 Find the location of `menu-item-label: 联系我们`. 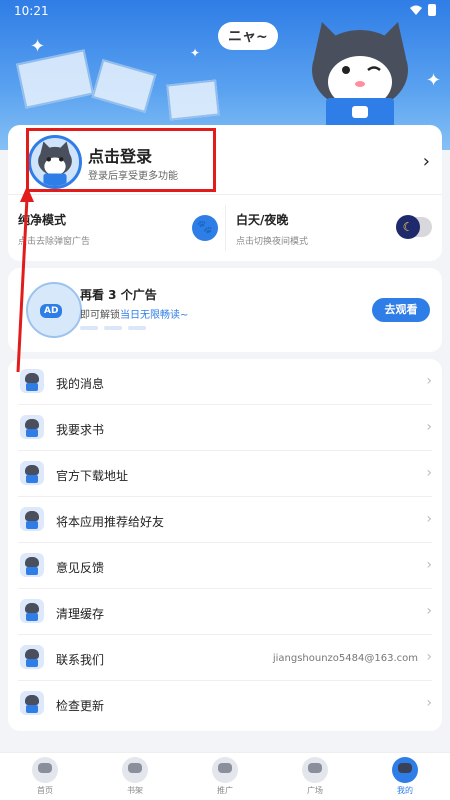

menu-item-label: 联系我们 is located at coordinates (80, 660).